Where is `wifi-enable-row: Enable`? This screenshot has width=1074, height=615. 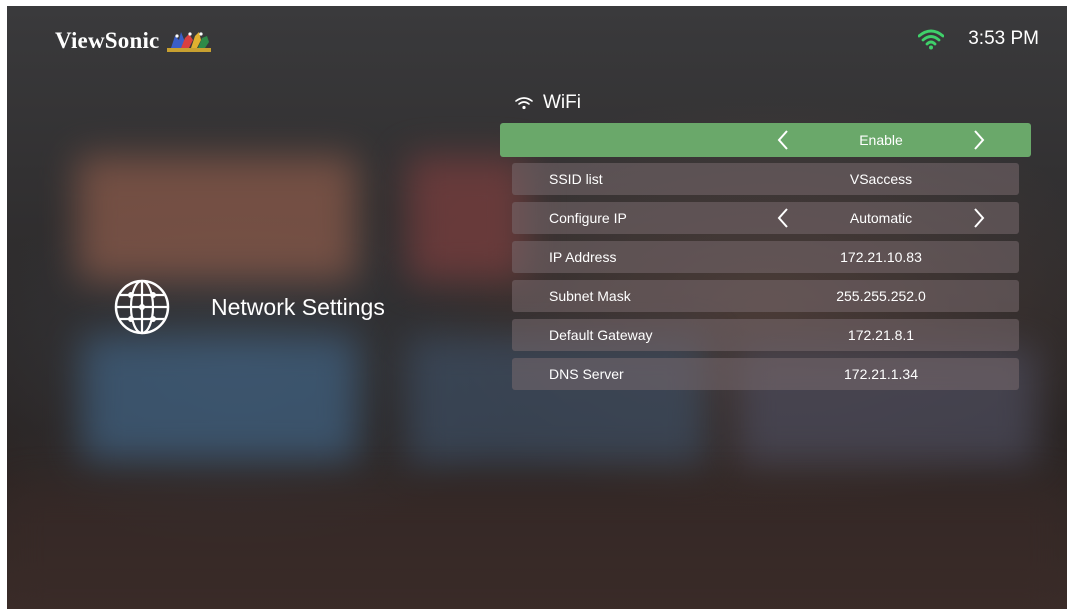 wifi-enable-row: Enable is located at coordinates (765, 140).